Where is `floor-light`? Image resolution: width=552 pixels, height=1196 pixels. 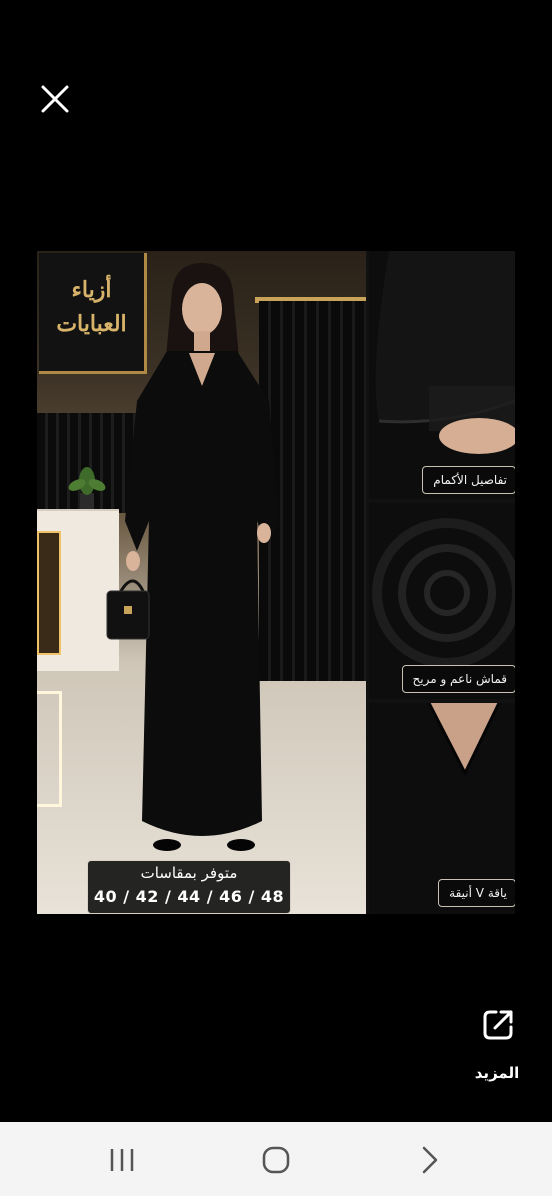
floor-light is located at coordinates (49, 749).